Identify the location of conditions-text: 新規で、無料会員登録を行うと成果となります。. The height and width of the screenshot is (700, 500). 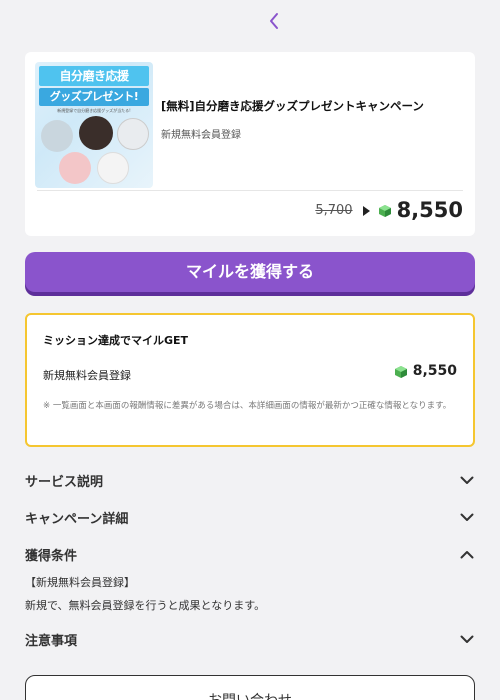
(145, 605).